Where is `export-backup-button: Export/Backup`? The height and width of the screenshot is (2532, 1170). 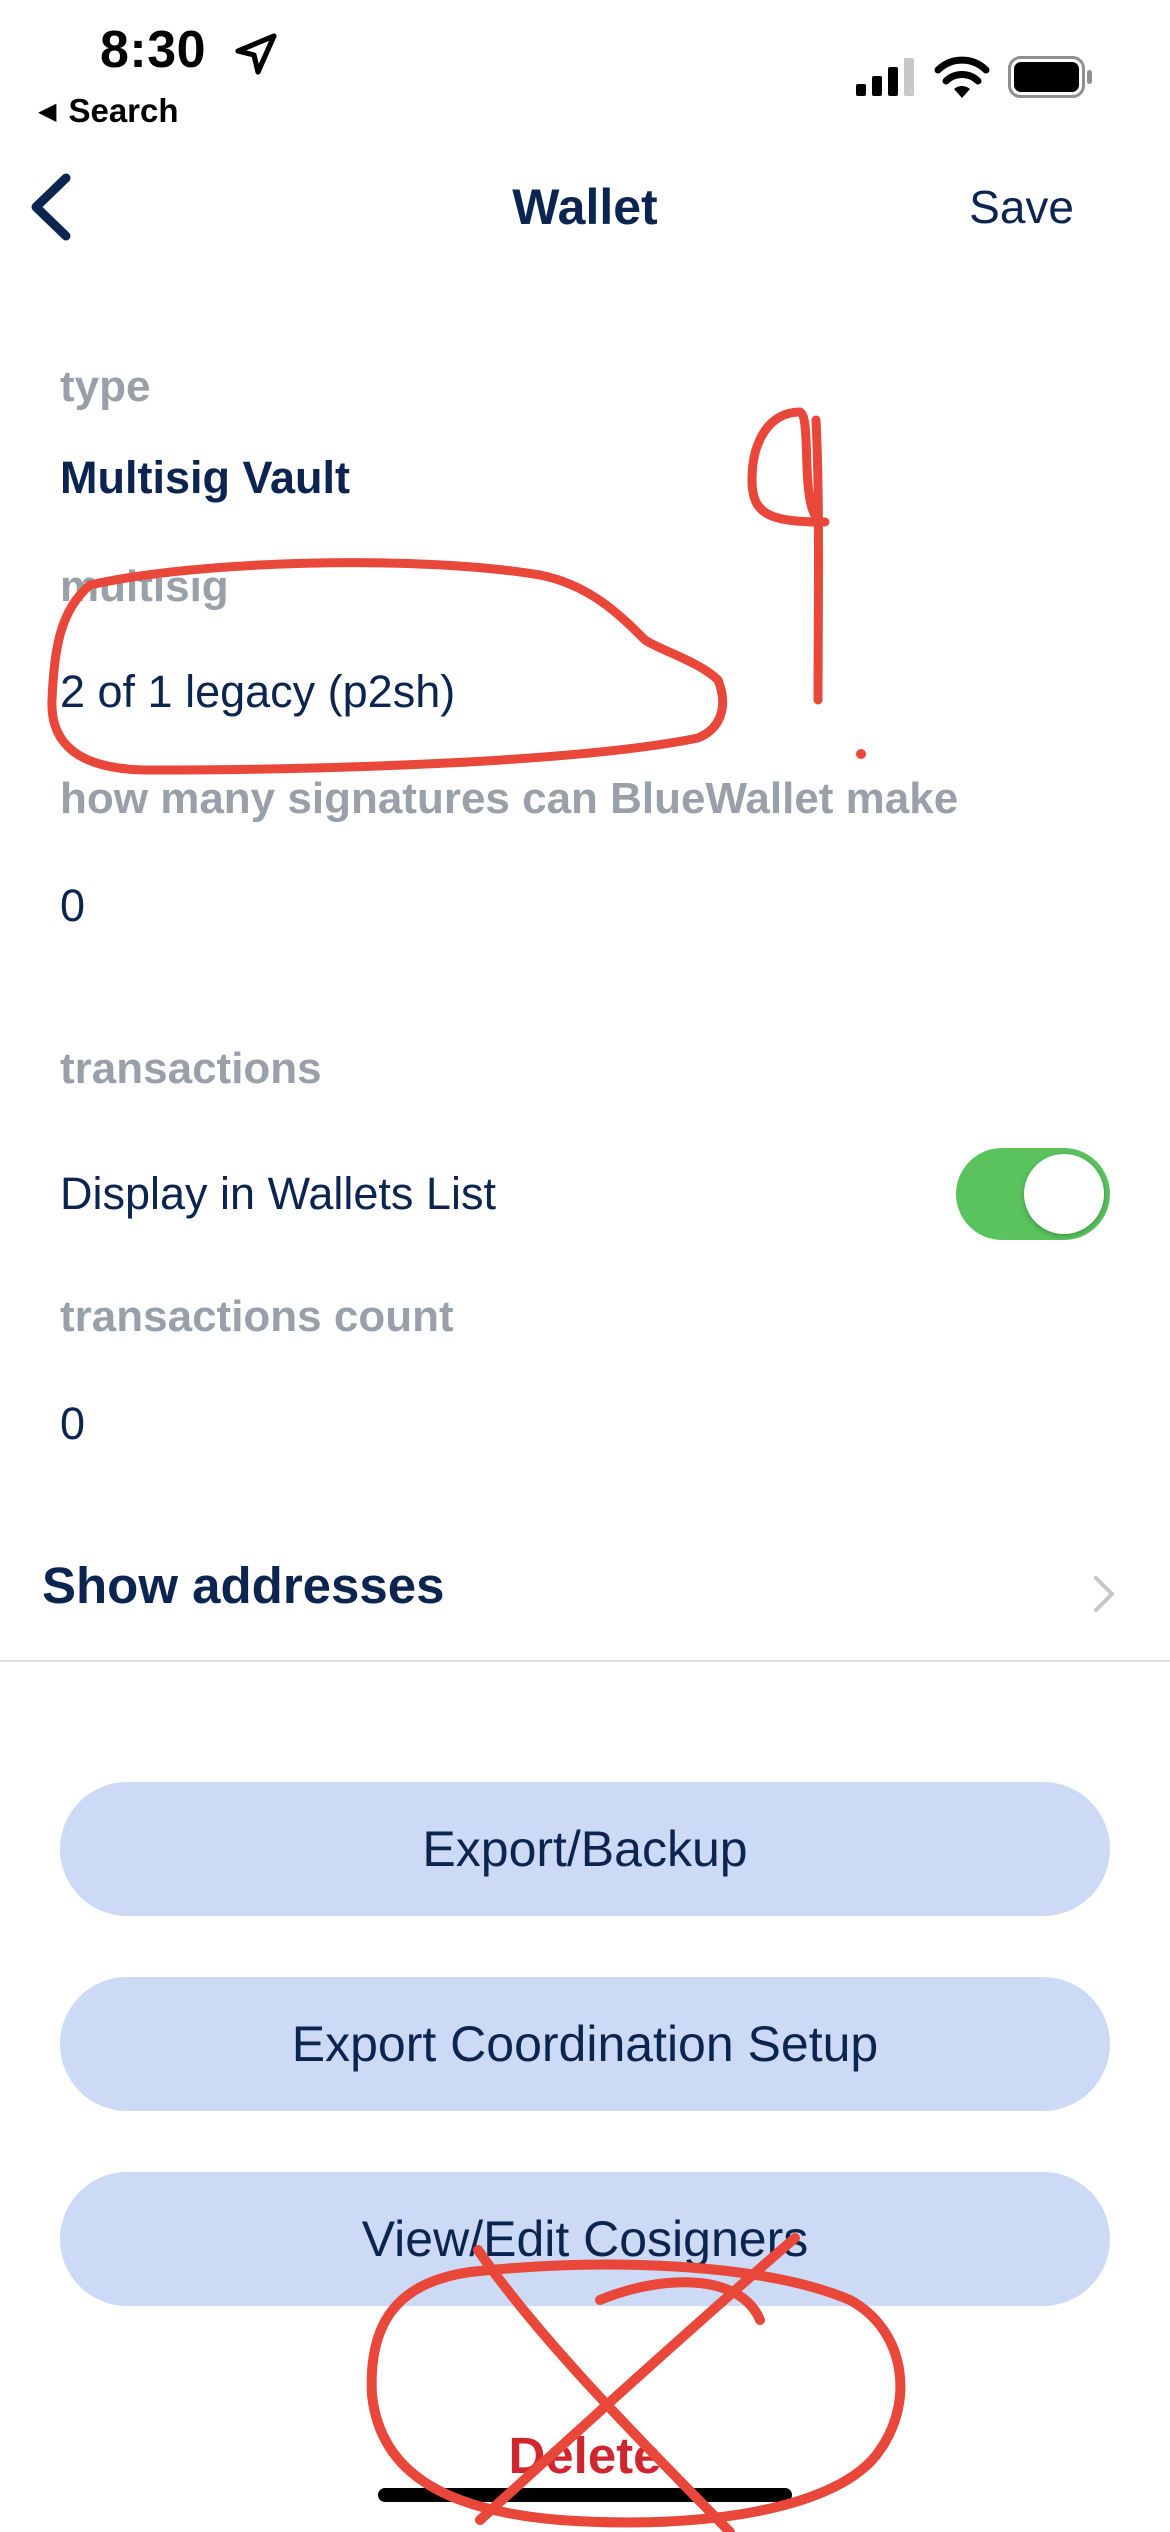 export-backup-button: Export/Backup is located at coordinates (585, 1849).